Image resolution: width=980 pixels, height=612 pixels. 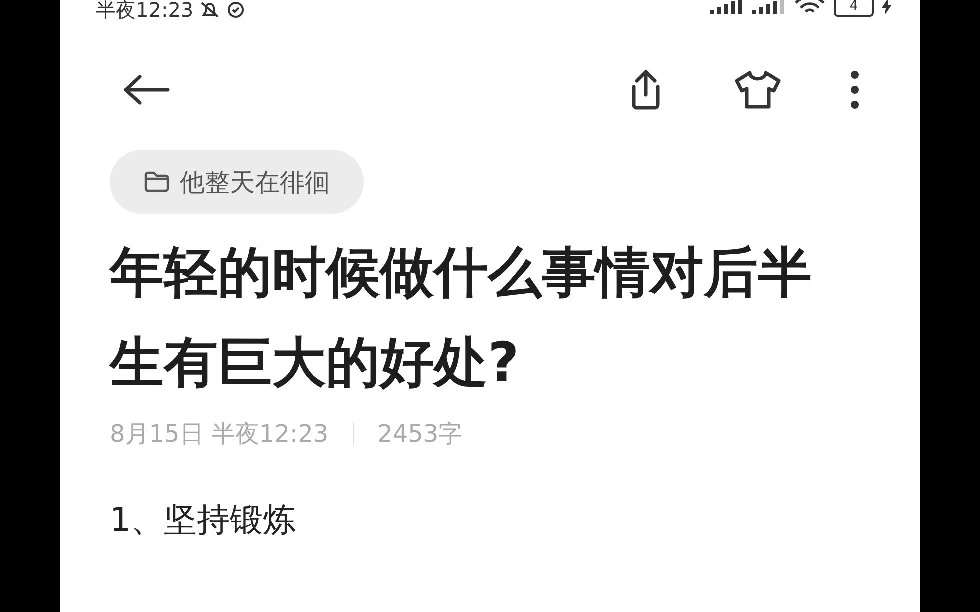 I want to click on folder-name: 他整天在徘徊, so click(x=255, y=182).